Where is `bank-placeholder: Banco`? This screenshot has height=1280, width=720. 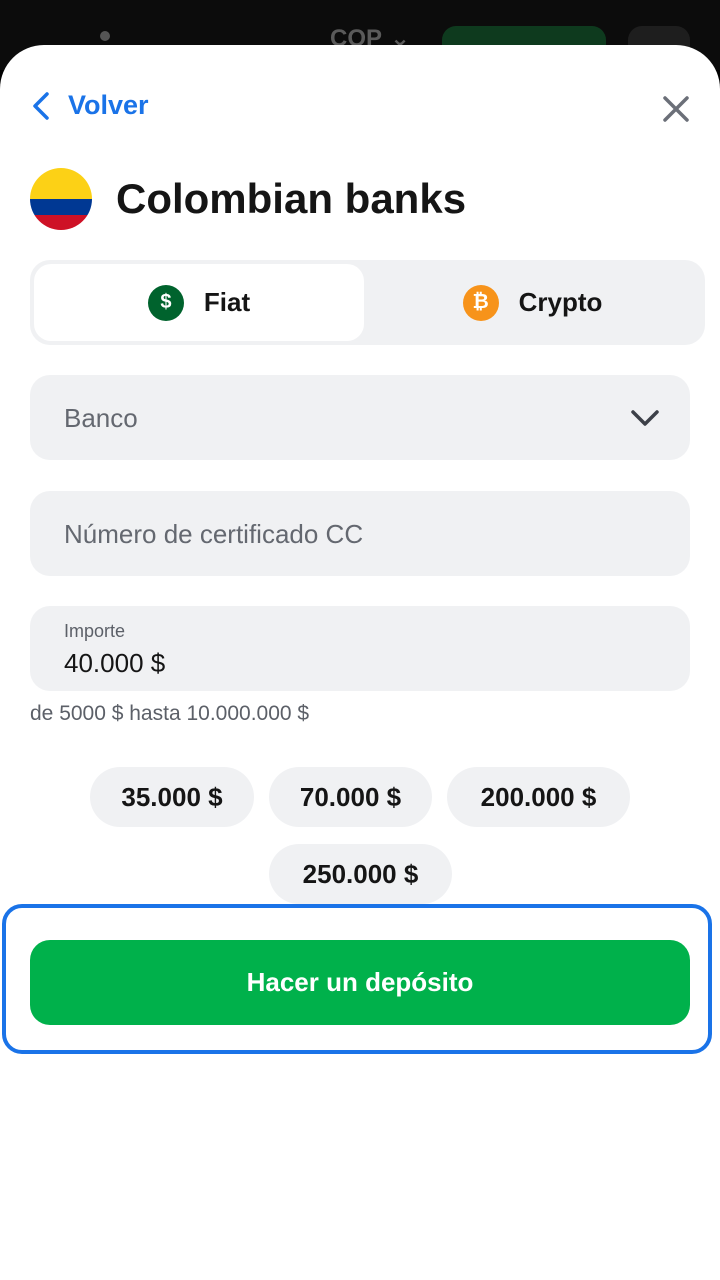
bank-placeholder: Banco is located at coordinates (101, 418).